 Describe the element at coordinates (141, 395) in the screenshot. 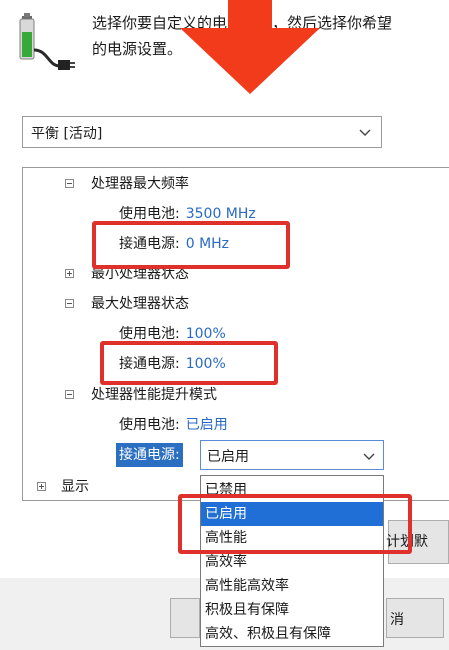

I see `tree-node-boost-mode: 处理器性能提升模式` at that location.